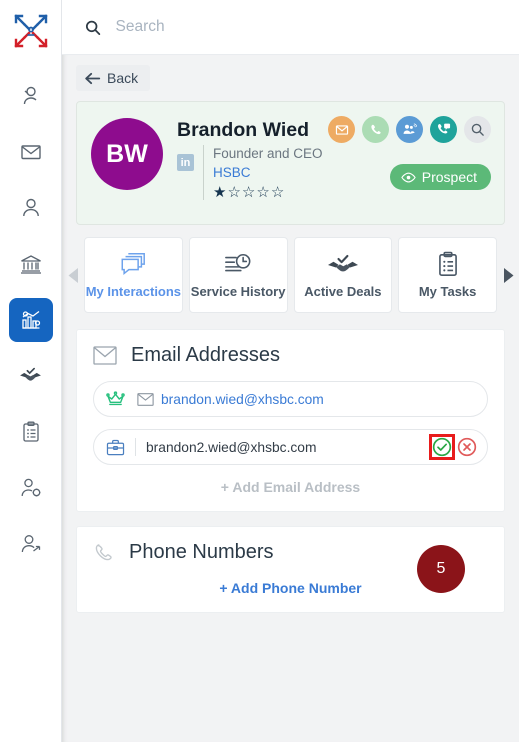  I want to click on phone-message-icon, so click(444, 128).